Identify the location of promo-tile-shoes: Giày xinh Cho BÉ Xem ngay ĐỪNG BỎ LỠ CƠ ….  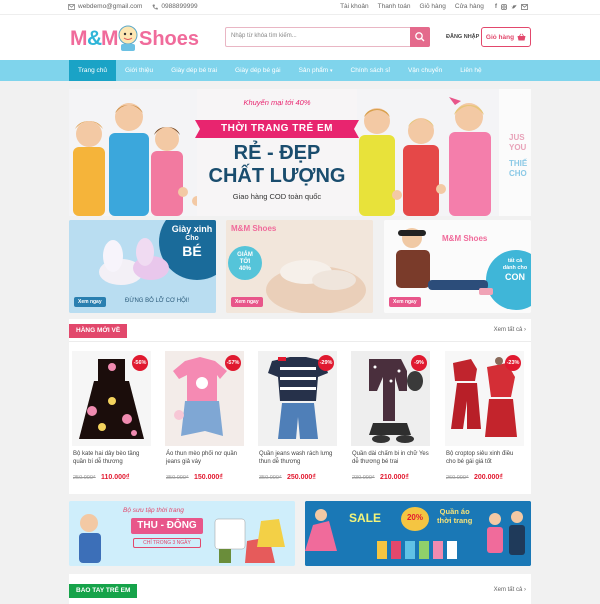
(142, 266).